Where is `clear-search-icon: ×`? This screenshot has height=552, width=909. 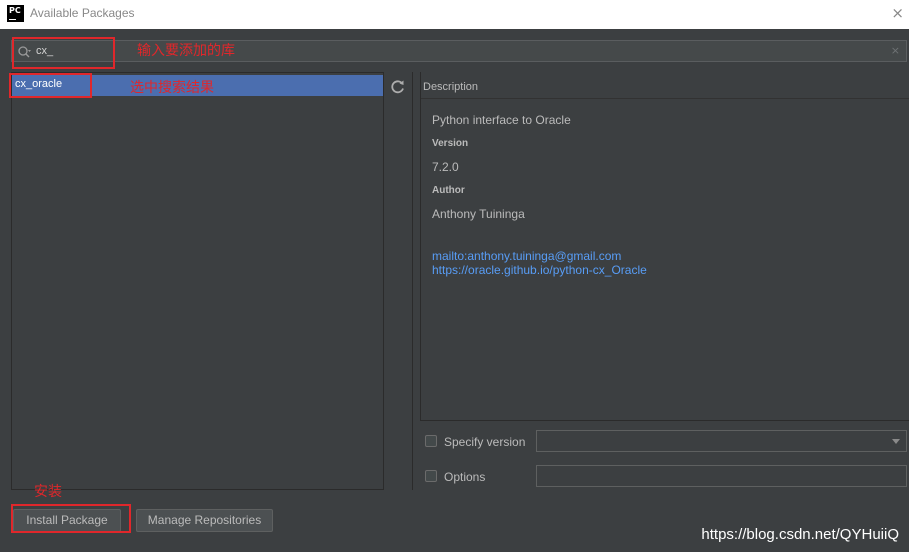
clear-search-icon: × is located at coordinates (895, 50).